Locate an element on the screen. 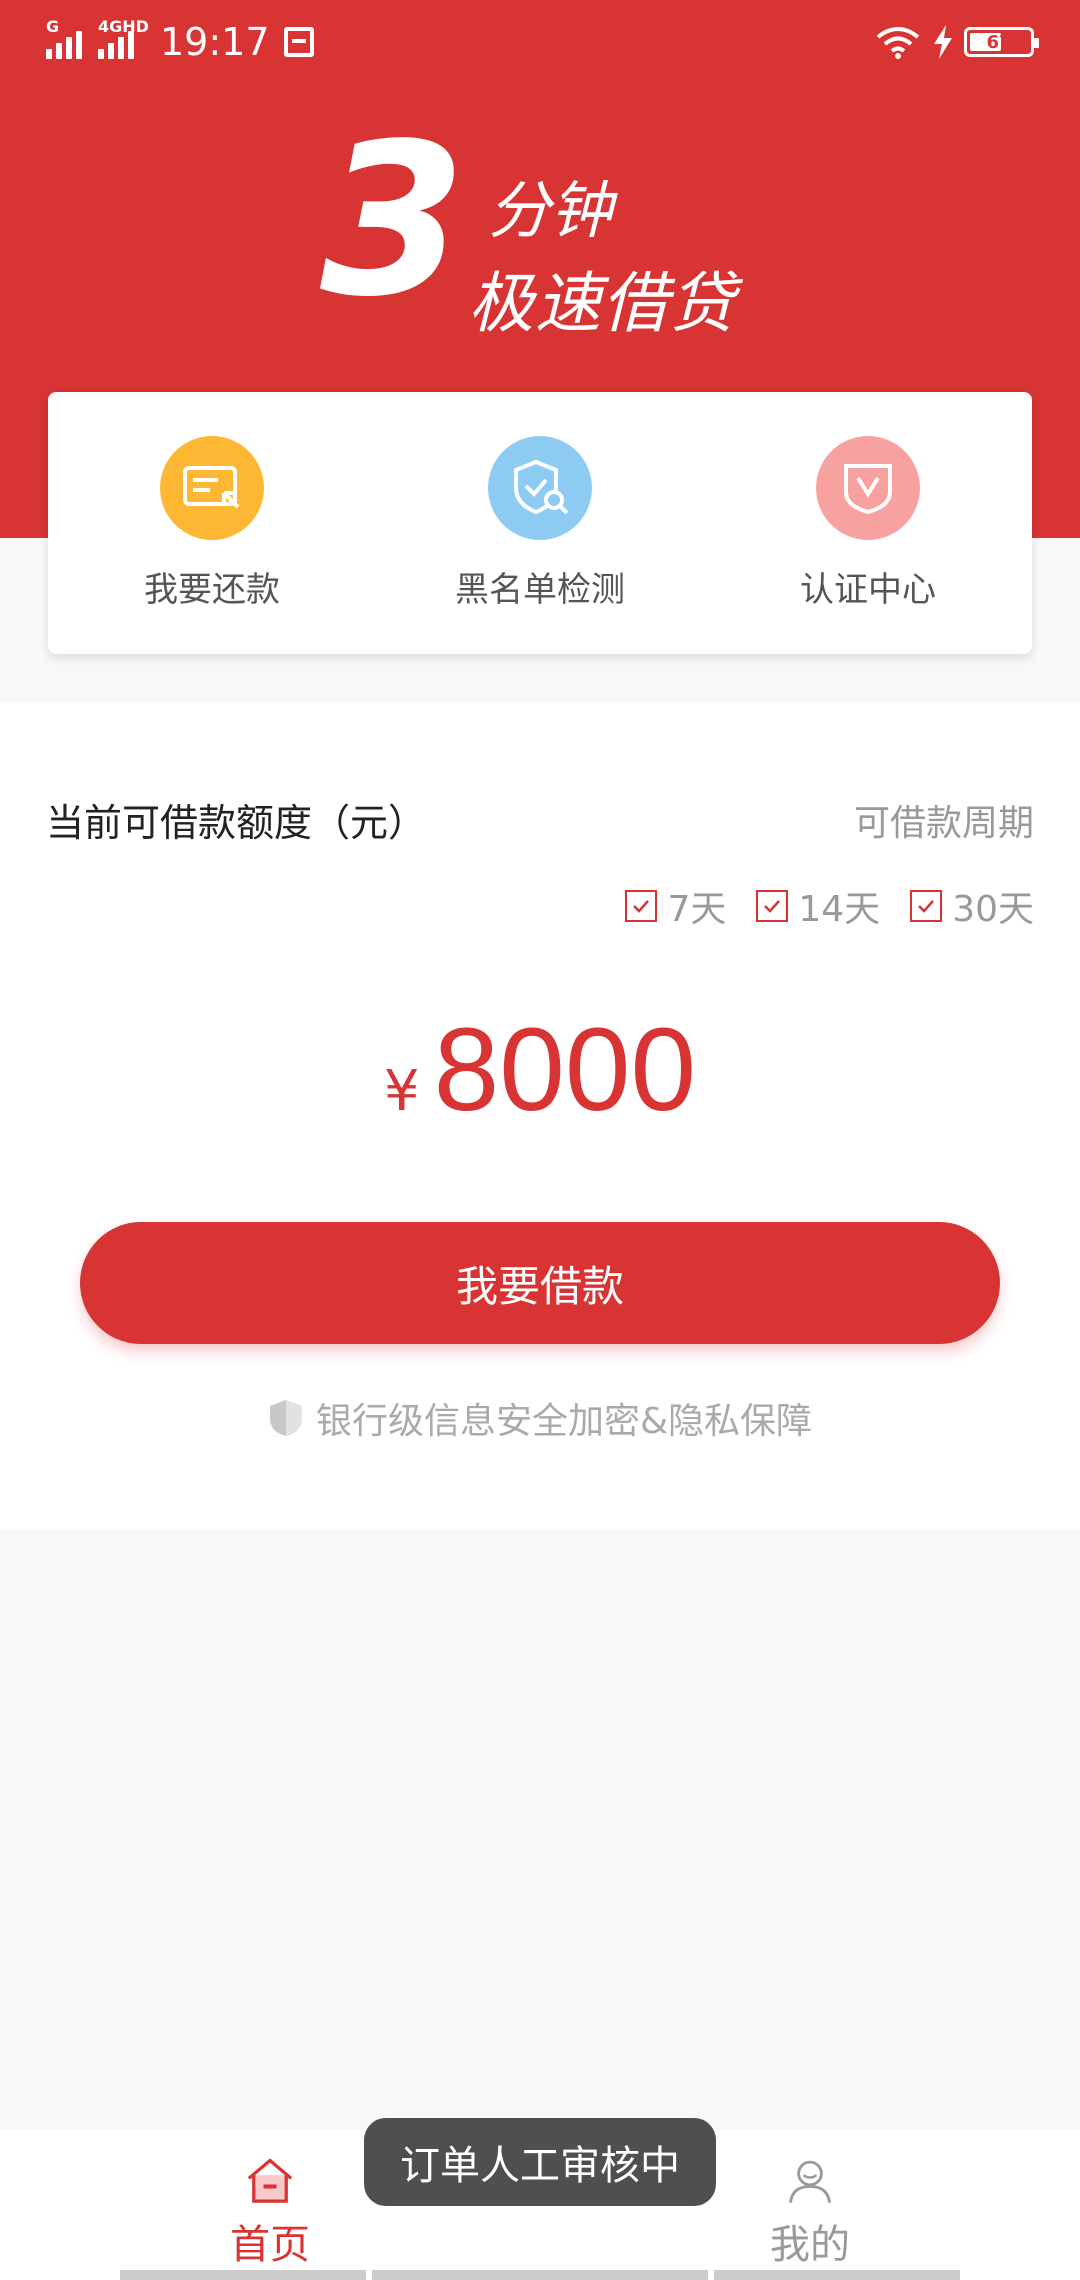 The width and height of the screenshot is (1080, 2280). hero-line1: 分钟 is located at coordinates (550, 210).